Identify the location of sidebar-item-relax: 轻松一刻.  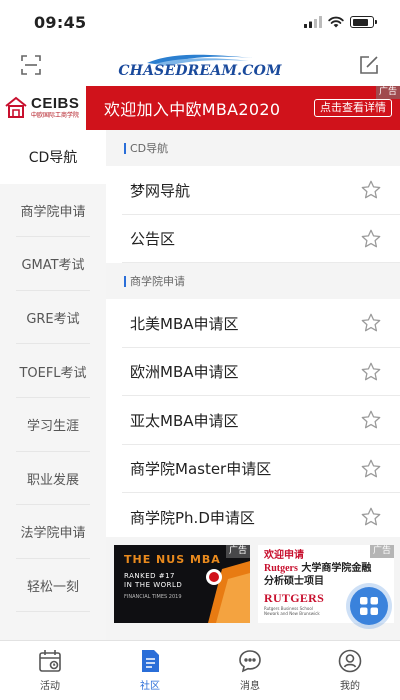
(53, 586).